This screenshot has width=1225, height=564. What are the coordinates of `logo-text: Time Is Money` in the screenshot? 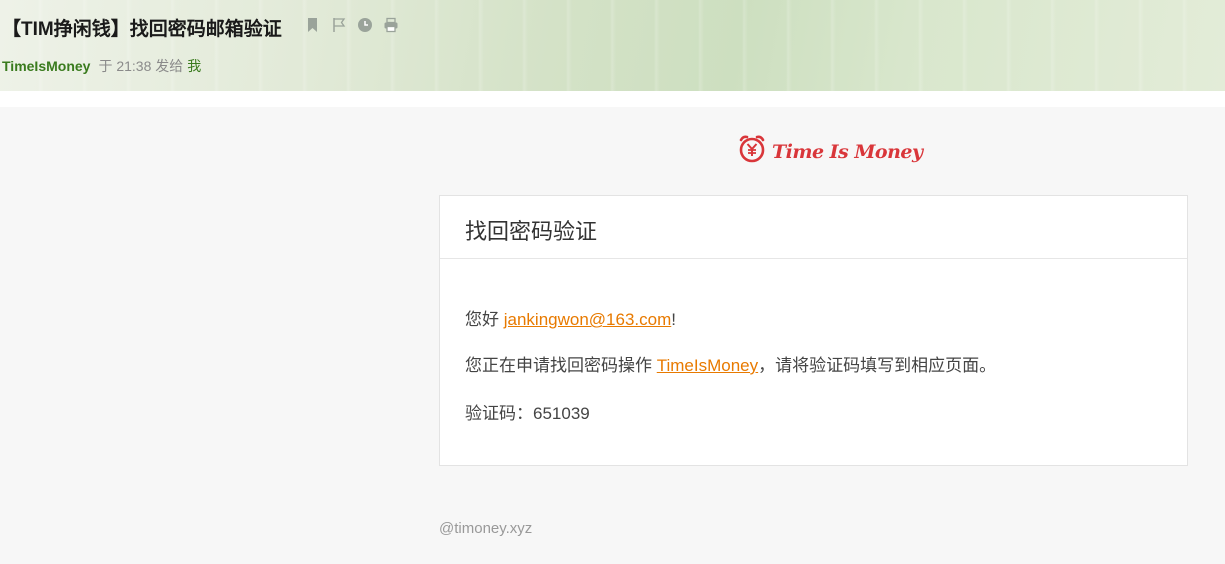 It's located at (847, 151).